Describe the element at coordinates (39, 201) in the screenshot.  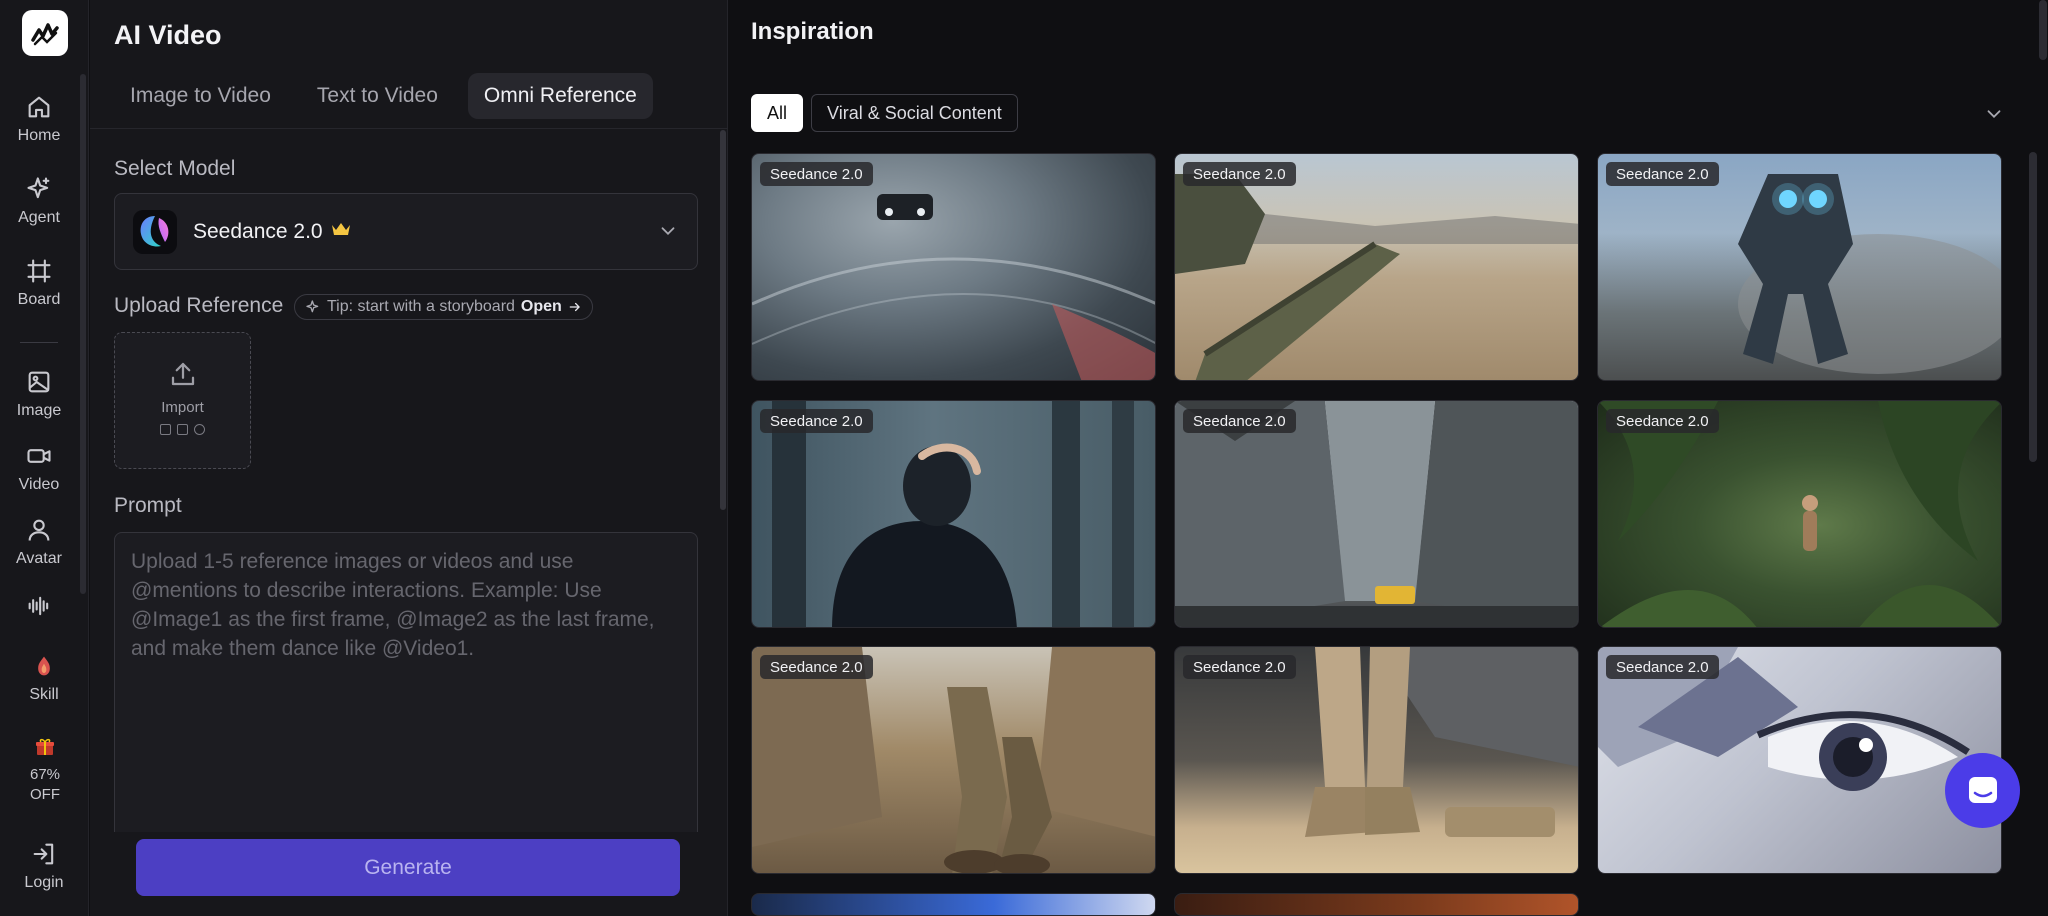
I see `rail-item-agent: Agent` at that location.